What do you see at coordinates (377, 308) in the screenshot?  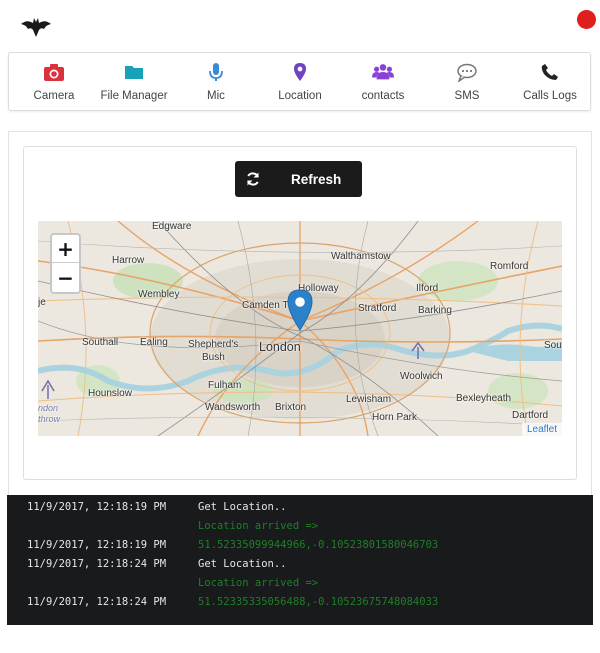 I see `map-label: Stratford` at bounding box center [377, 308].